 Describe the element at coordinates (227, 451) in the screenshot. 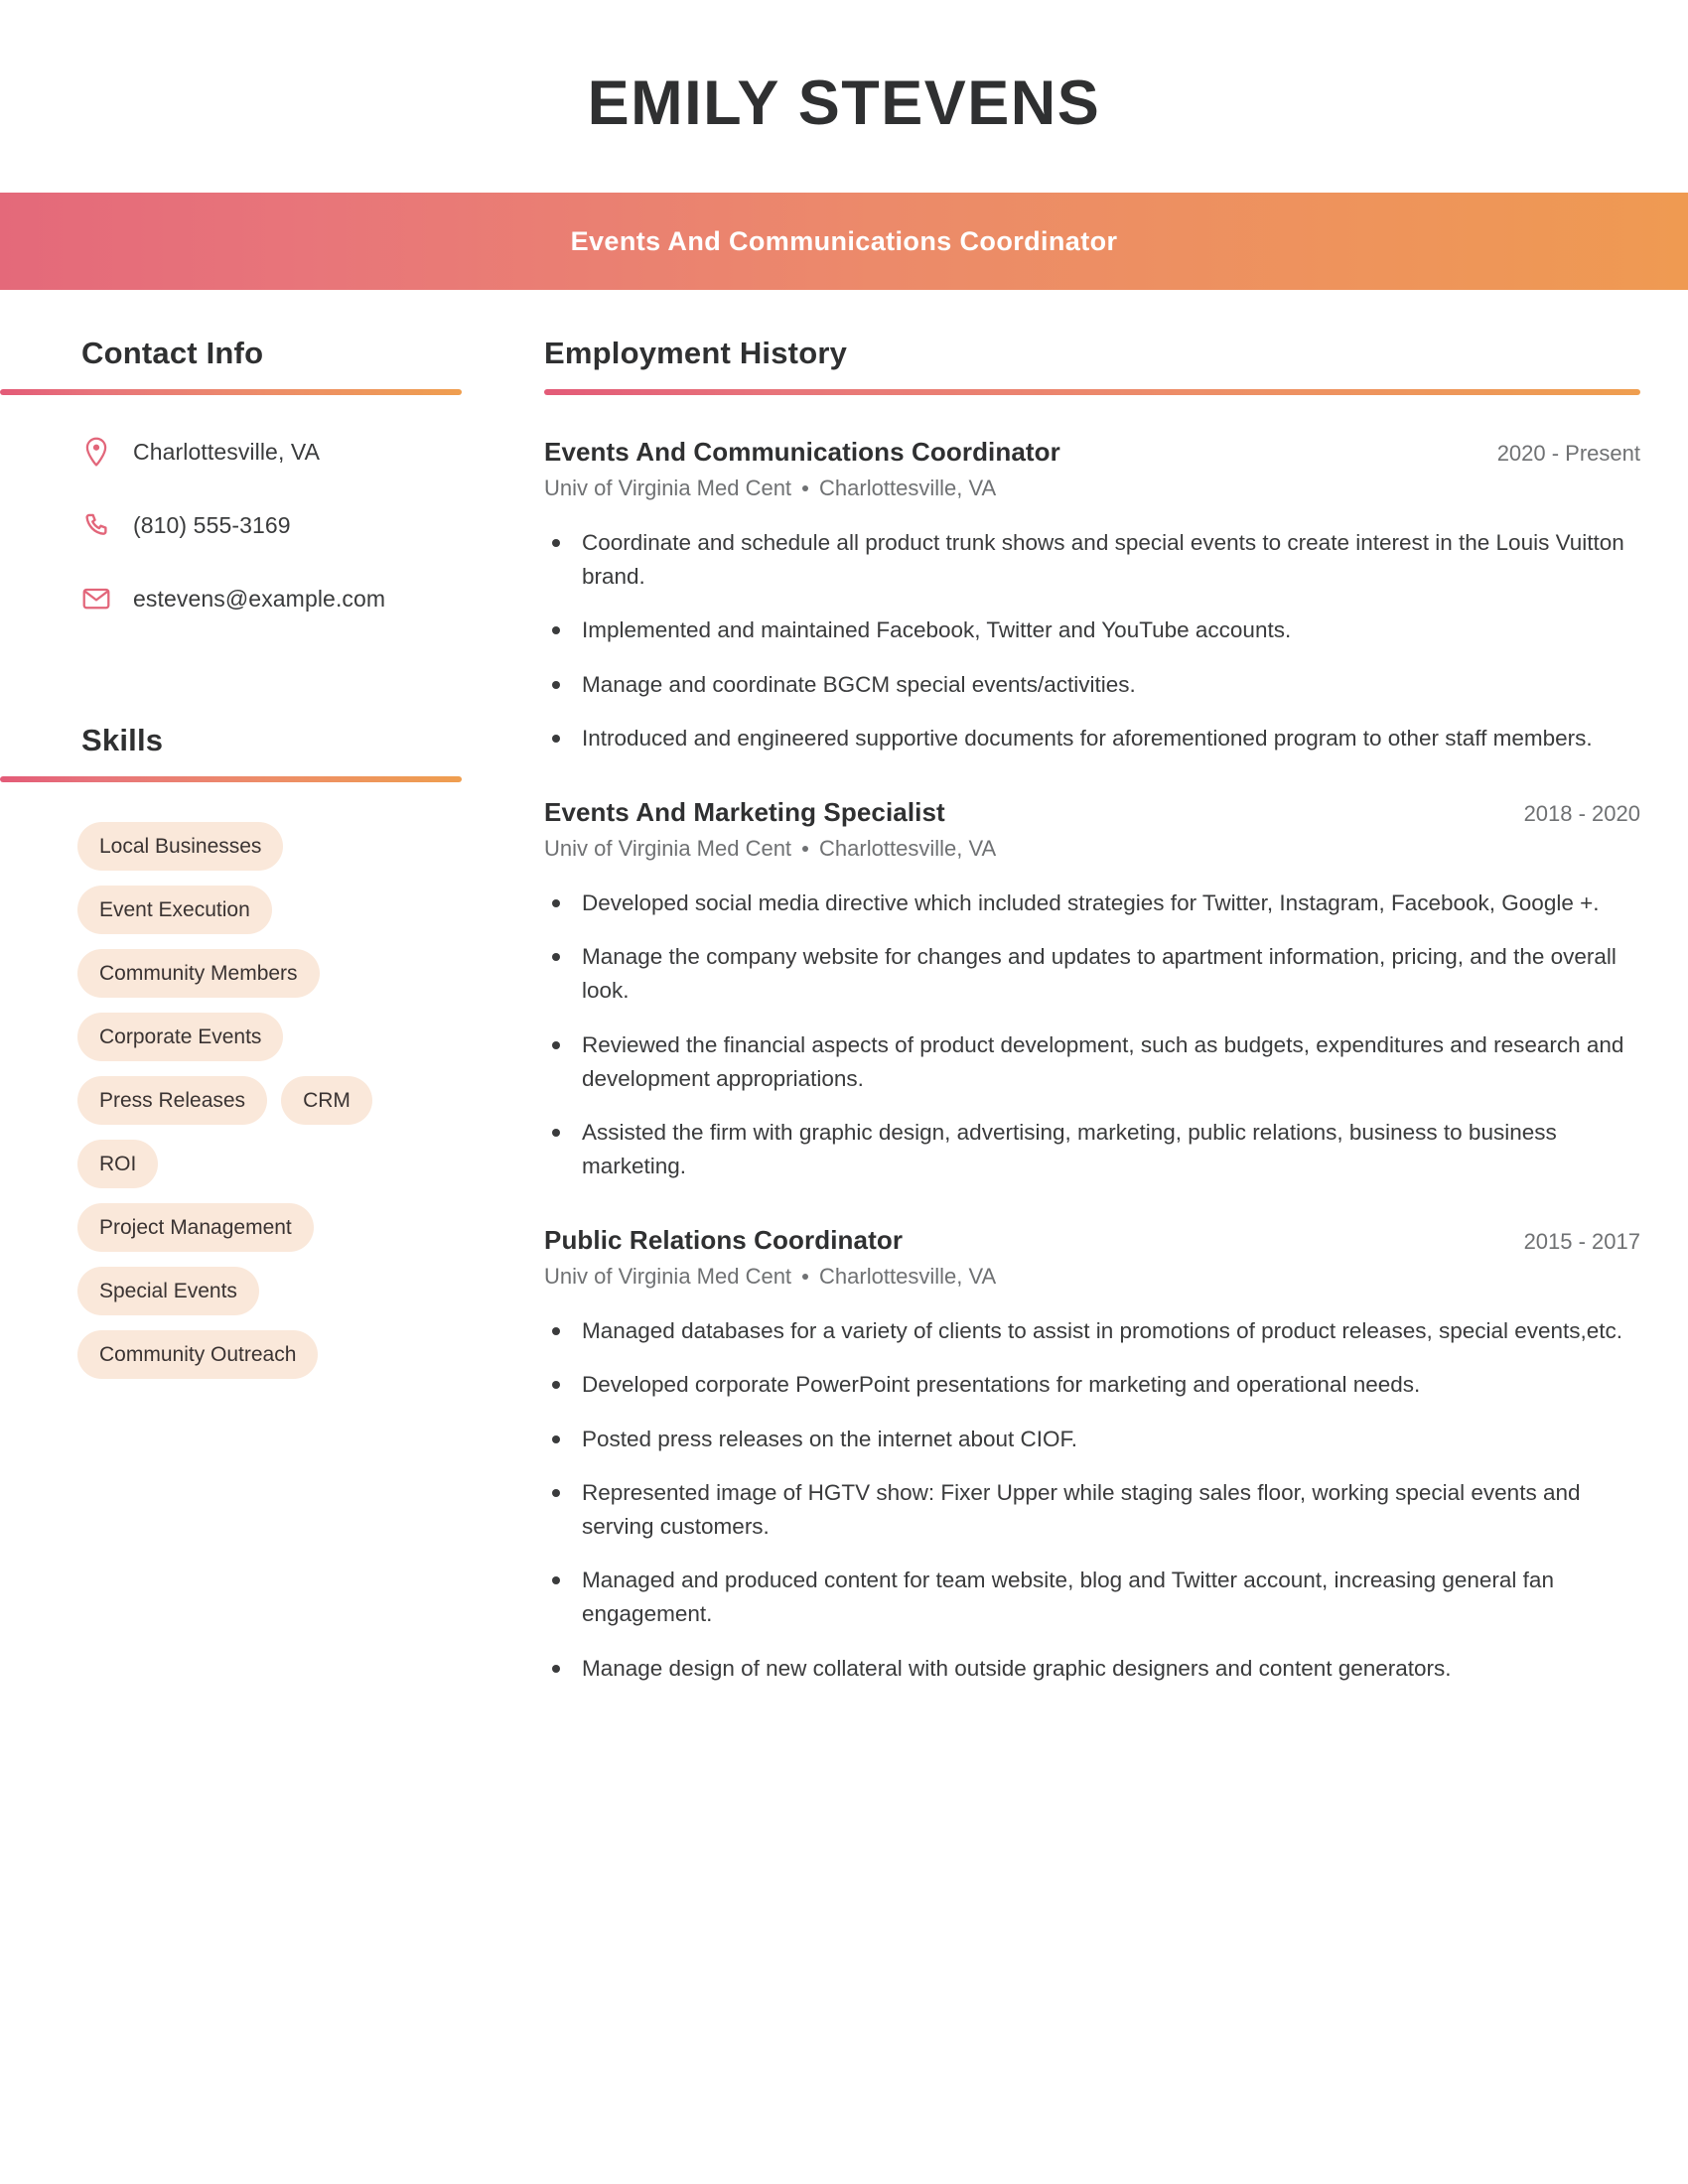

I see `contact-location-value: Charlottesville, VA` at that location.